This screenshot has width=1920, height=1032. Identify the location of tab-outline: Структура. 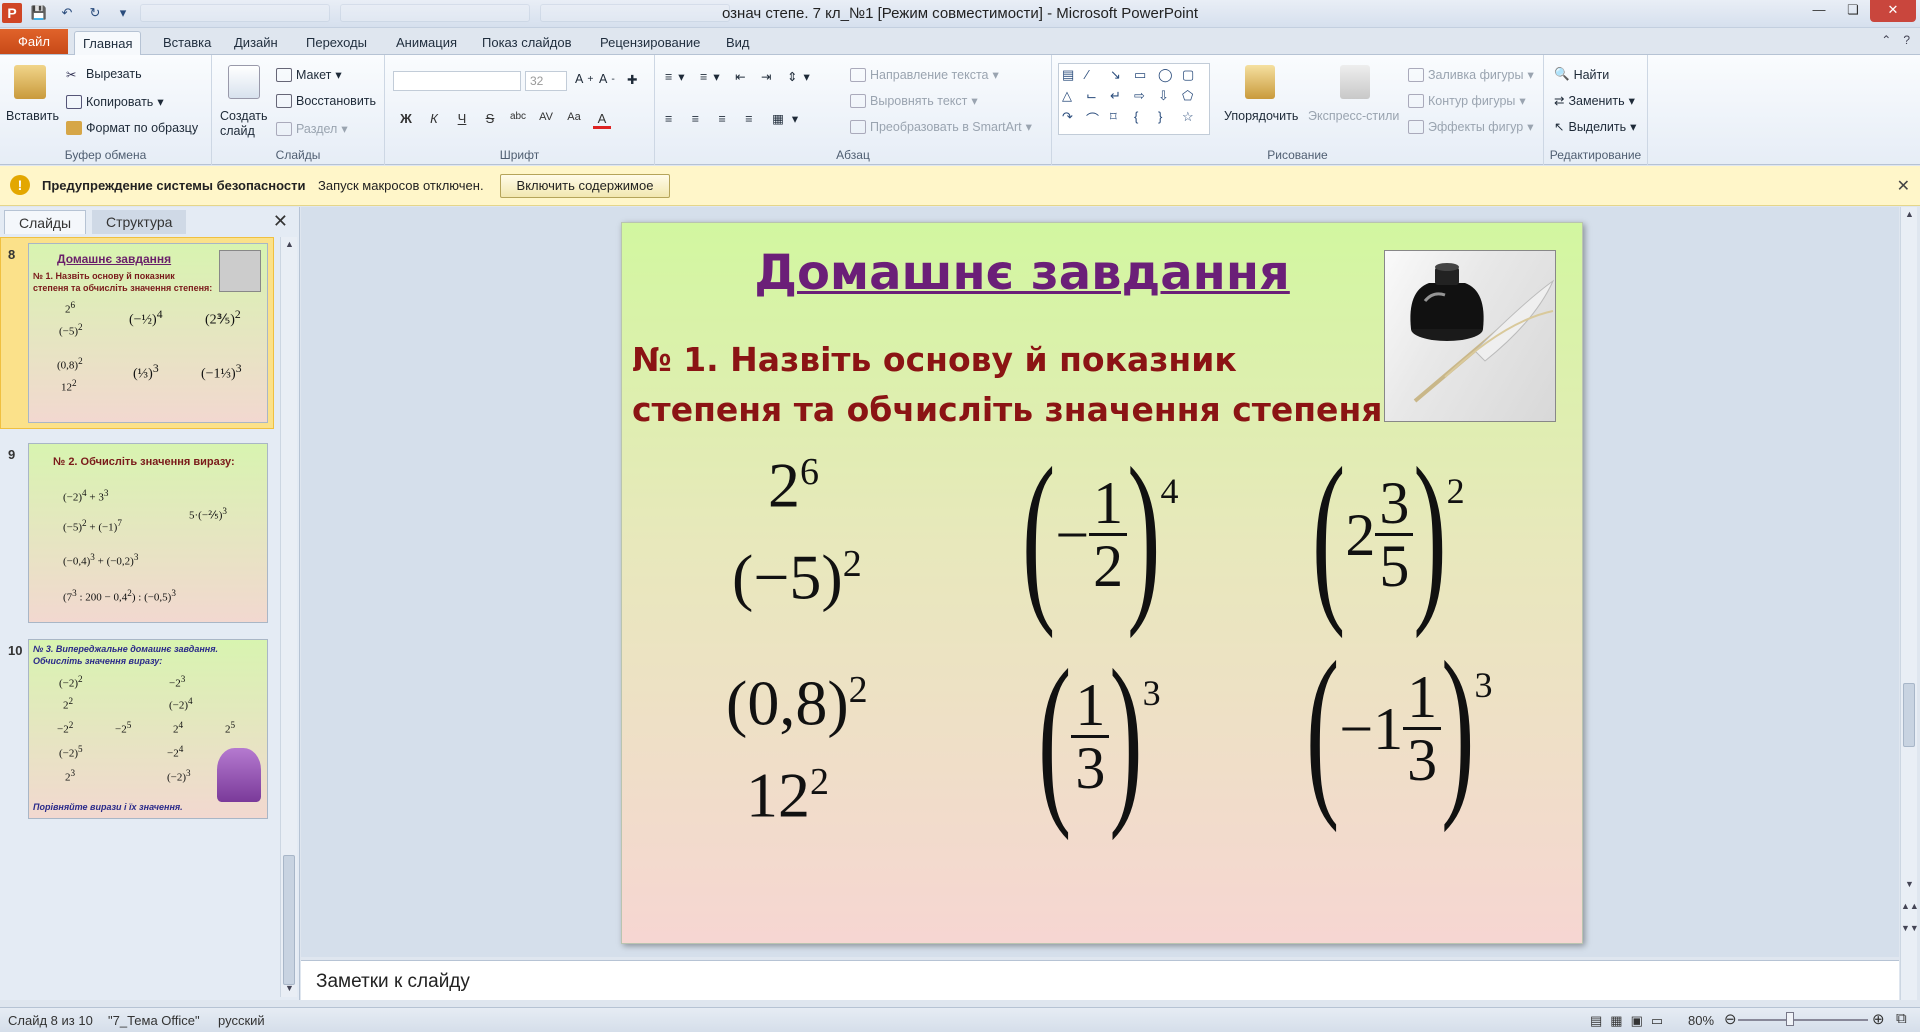
(139, 222).